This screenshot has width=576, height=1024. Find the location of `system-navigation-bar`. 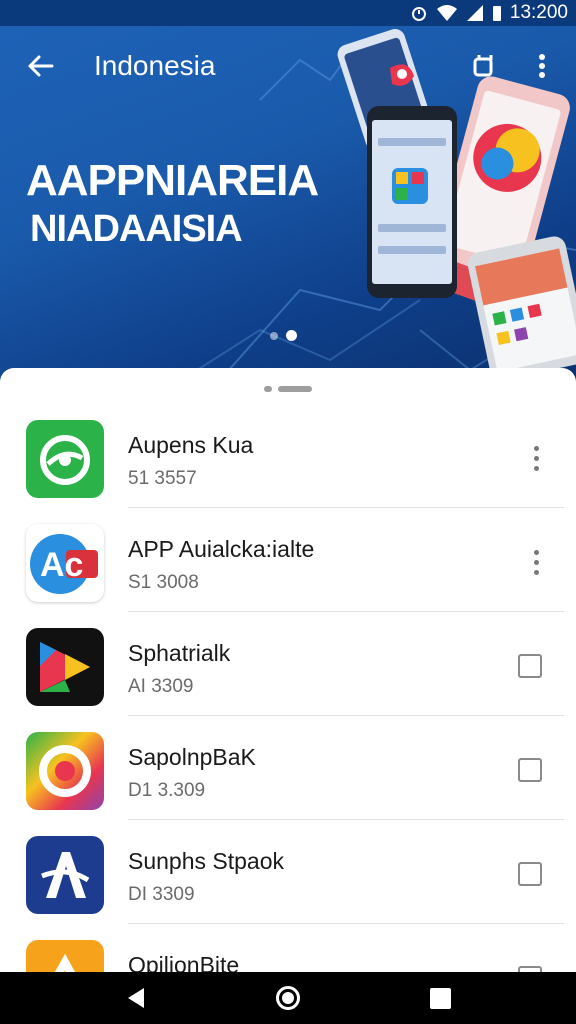

system-navigation-bar is located at coordinates (288, 998).